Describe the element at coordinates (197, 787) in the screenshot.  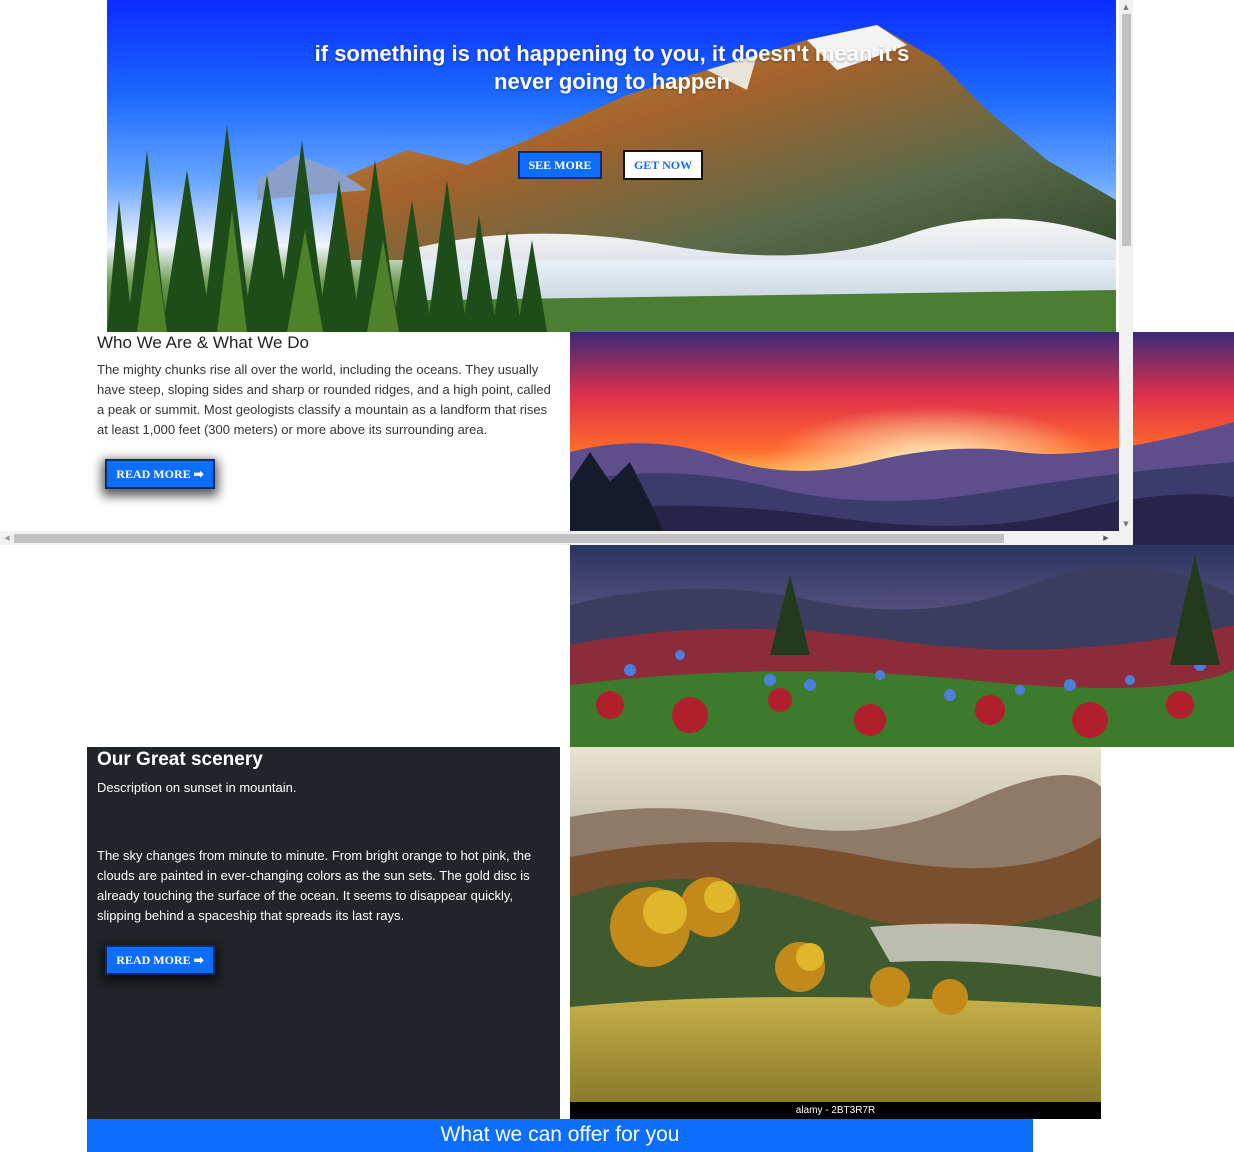
I see `scenery-subtitle: Description on sunset in mountain.` at that location.